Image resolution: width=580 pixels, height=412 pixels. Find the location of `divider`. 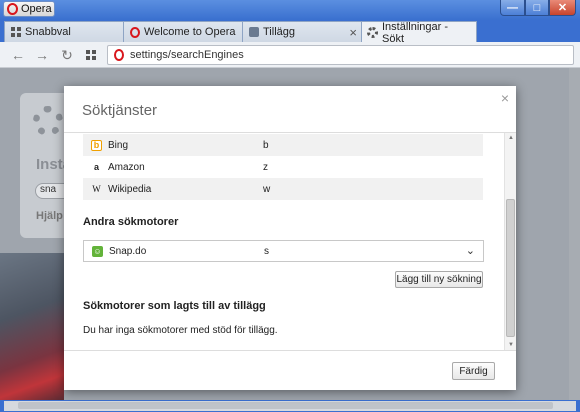

divider is located at coordinates (290, 350).